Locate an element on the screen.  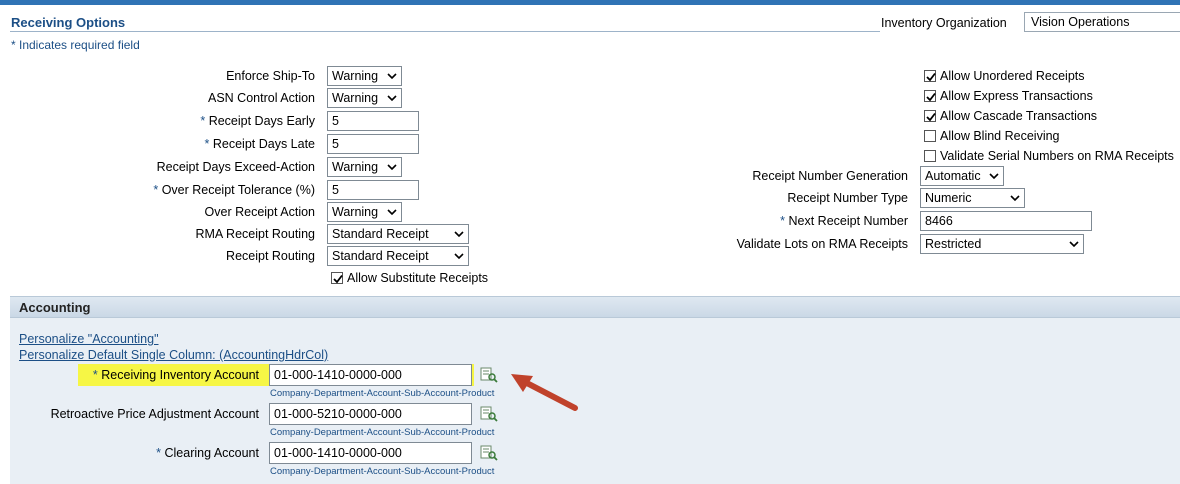
page-title: Receiving Options is located at coordinates (68, 22).